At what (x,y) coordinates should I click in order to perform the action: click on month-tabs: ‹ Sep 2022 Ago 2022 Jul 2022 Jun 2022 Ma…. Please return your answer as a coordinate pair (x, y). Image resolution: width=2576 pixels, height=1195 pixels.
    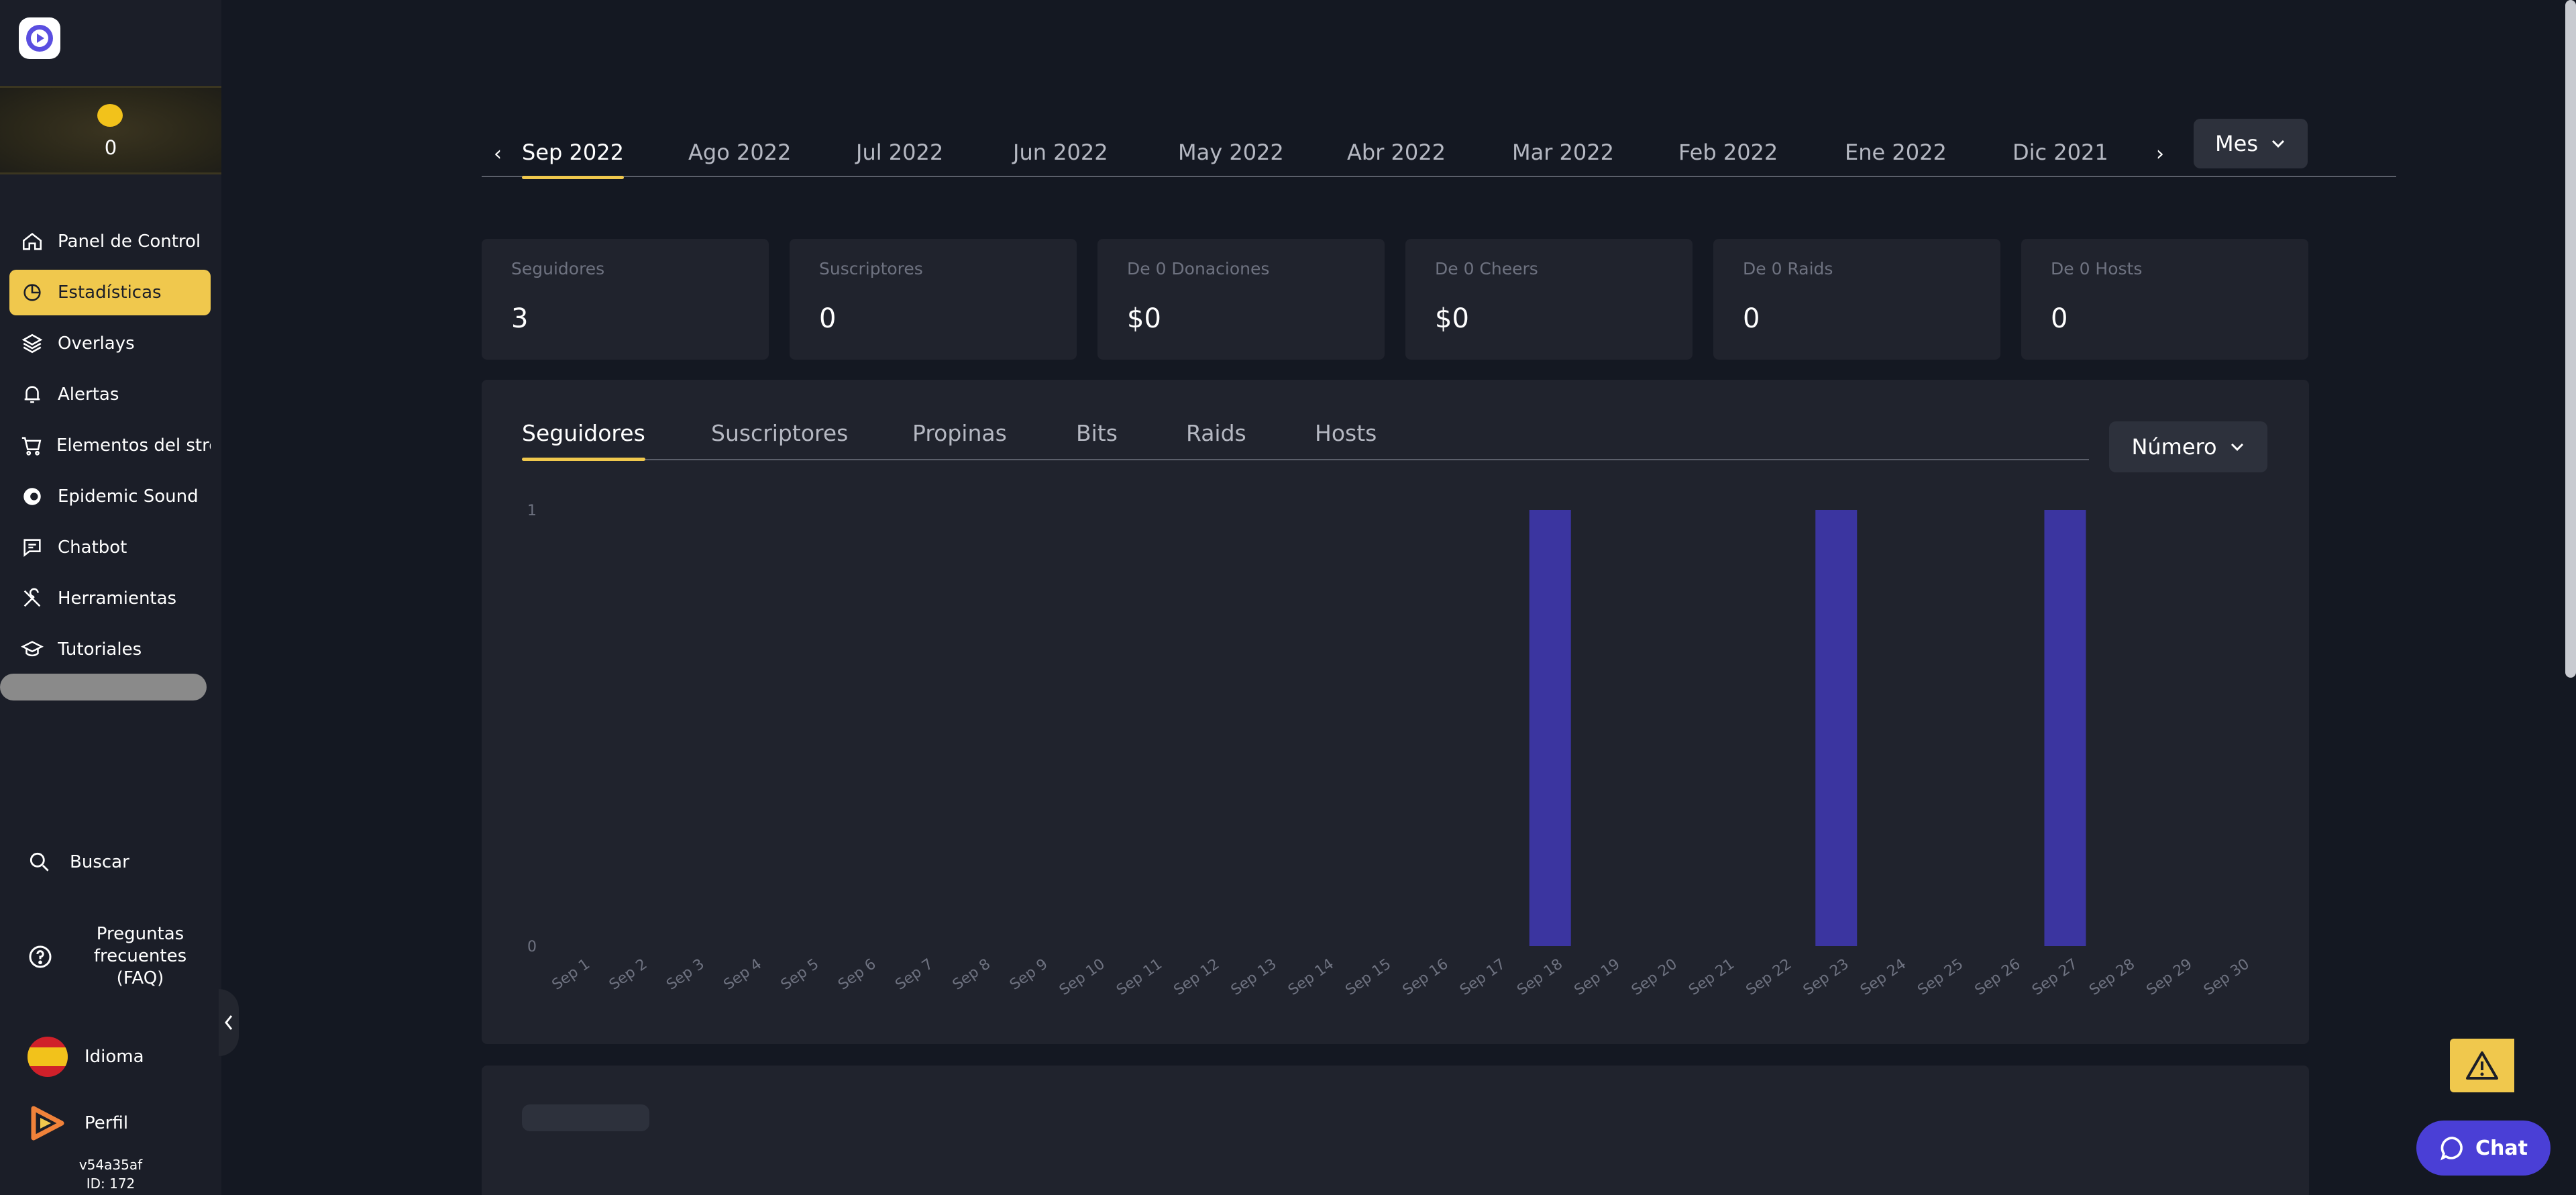
    Looking at the image, I should click on (1439, 156).